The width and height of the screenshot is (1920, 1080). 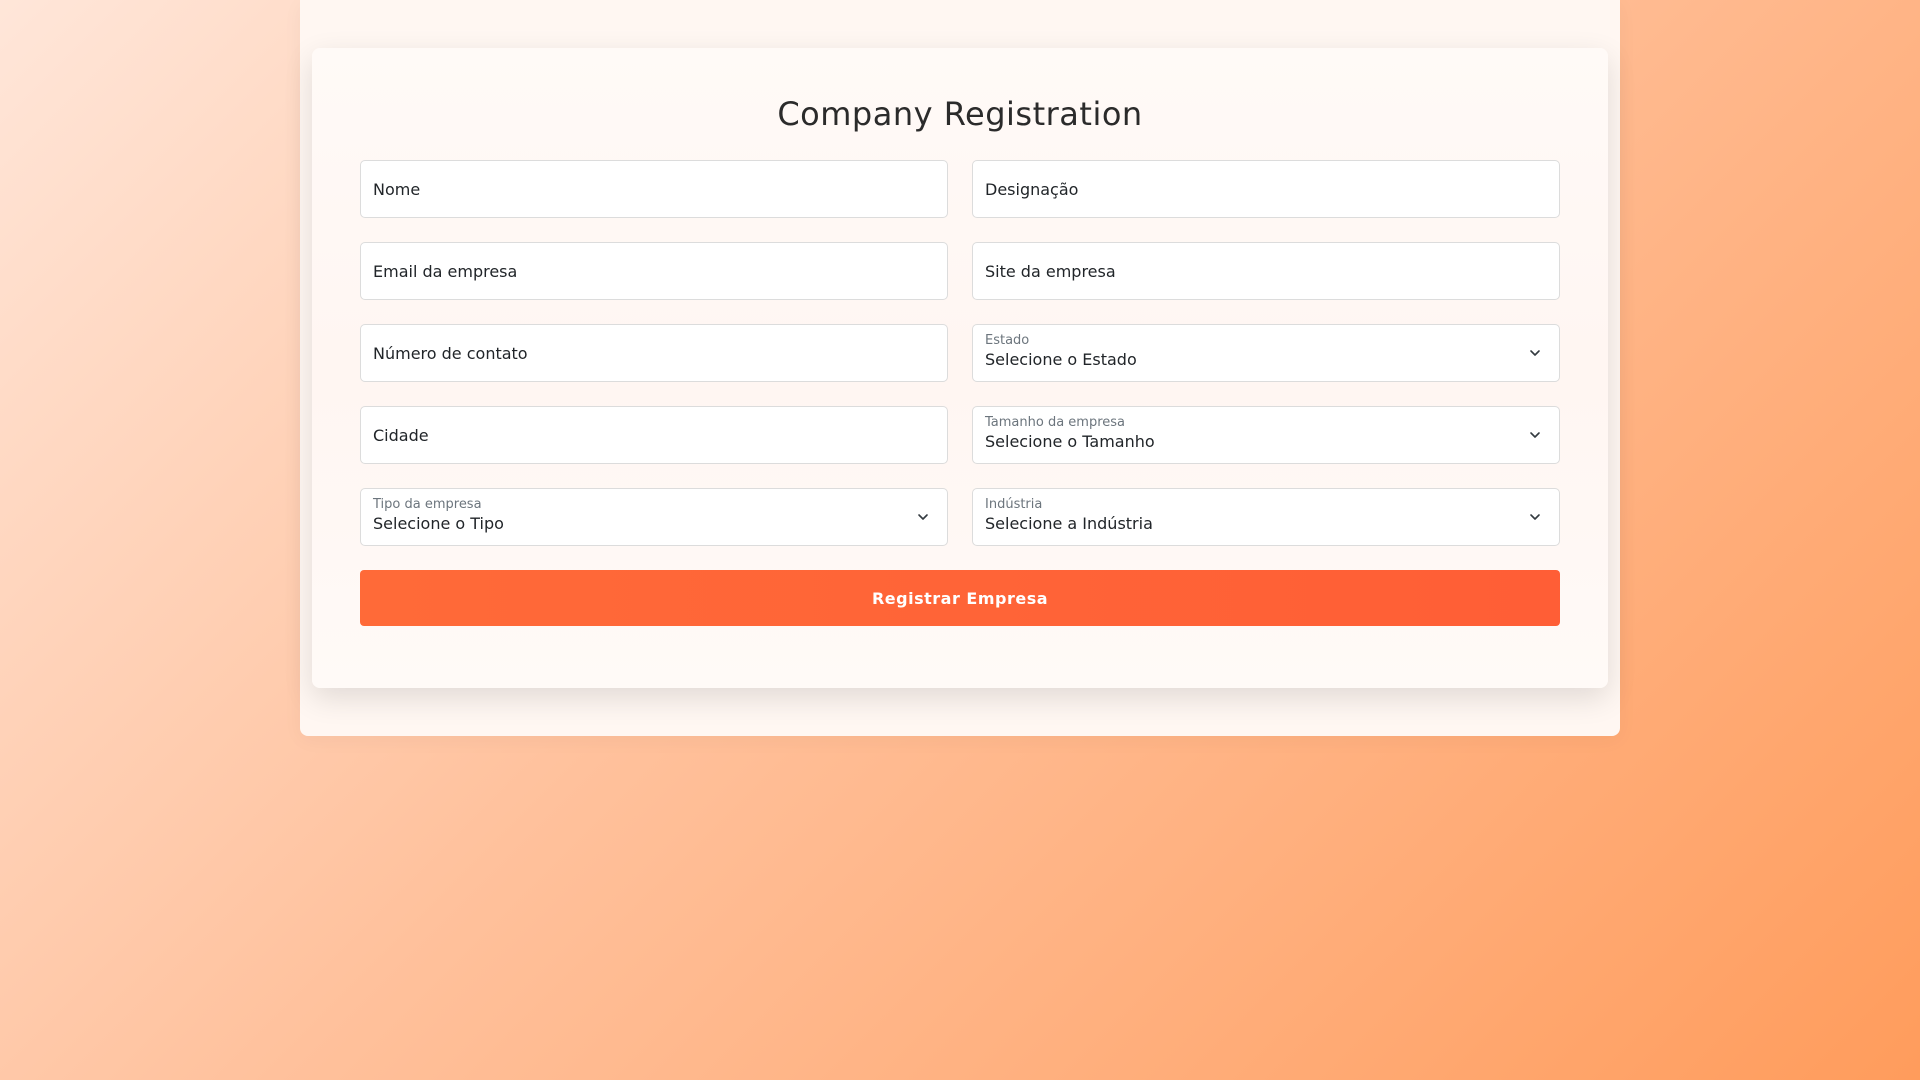 I want to click on contato-field-wrapper, so click(x=654, y=353).